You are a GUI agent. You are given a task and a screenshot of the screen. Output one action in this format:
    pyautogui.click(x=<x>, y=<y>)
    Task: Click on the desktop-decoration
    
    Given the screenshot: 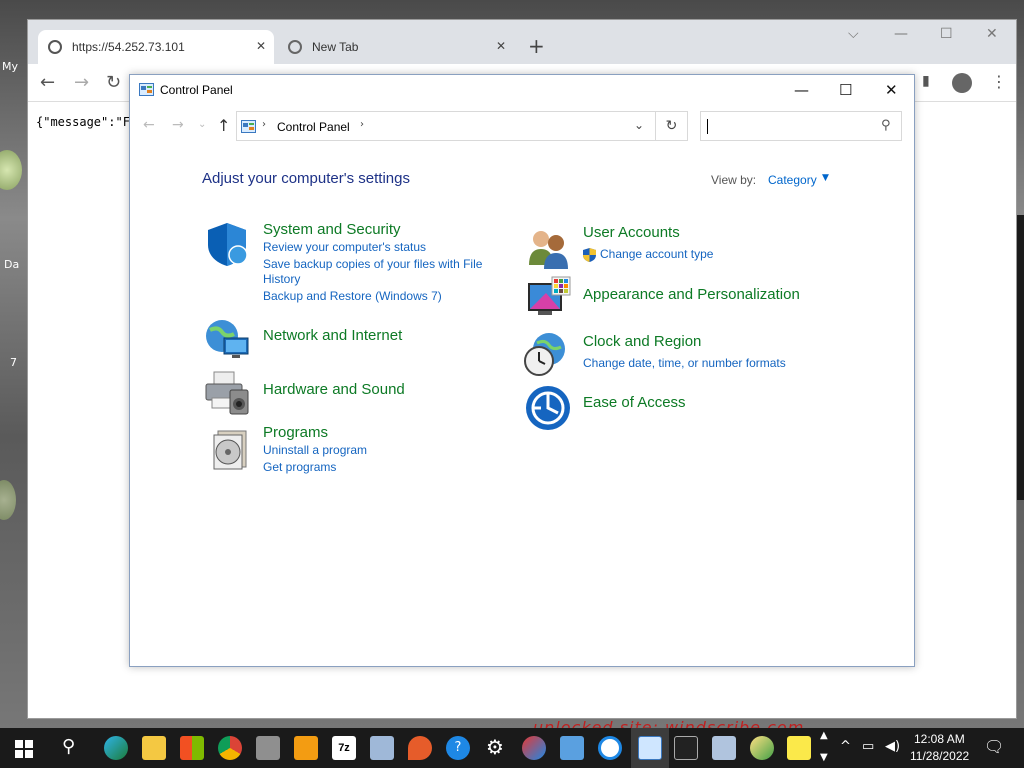 What is the action you would take?
    pyautogui.click(x=8, y=500)
    